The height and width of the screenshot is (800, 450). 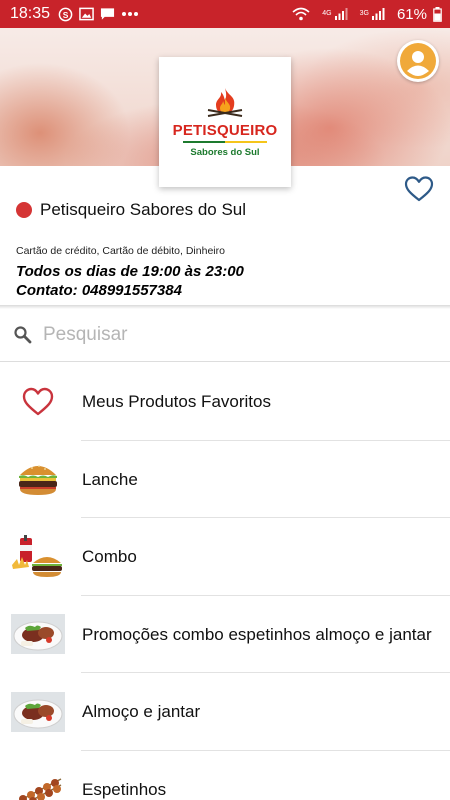 I want to click on signal-icon, so click(x=341, y=14).